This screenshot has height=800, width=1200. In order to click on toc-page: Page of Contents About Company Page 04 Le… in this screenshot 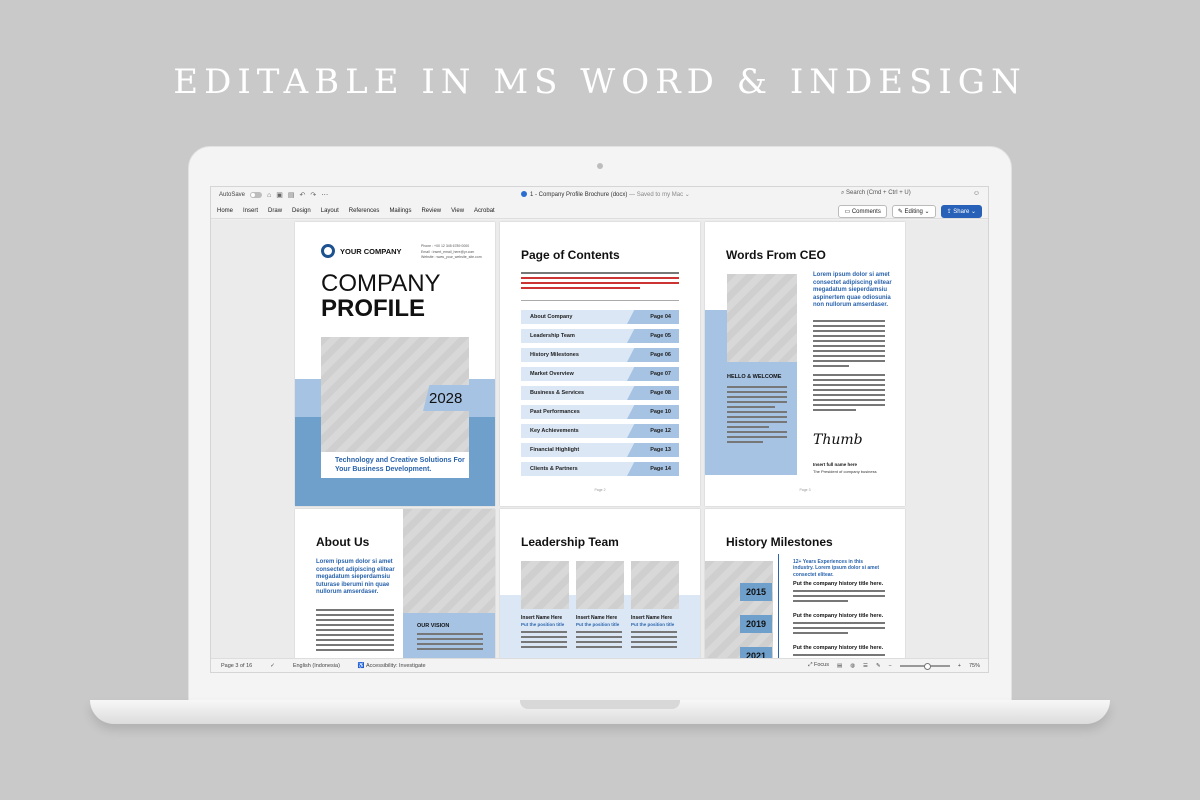, I will do `click(600, 364)`.